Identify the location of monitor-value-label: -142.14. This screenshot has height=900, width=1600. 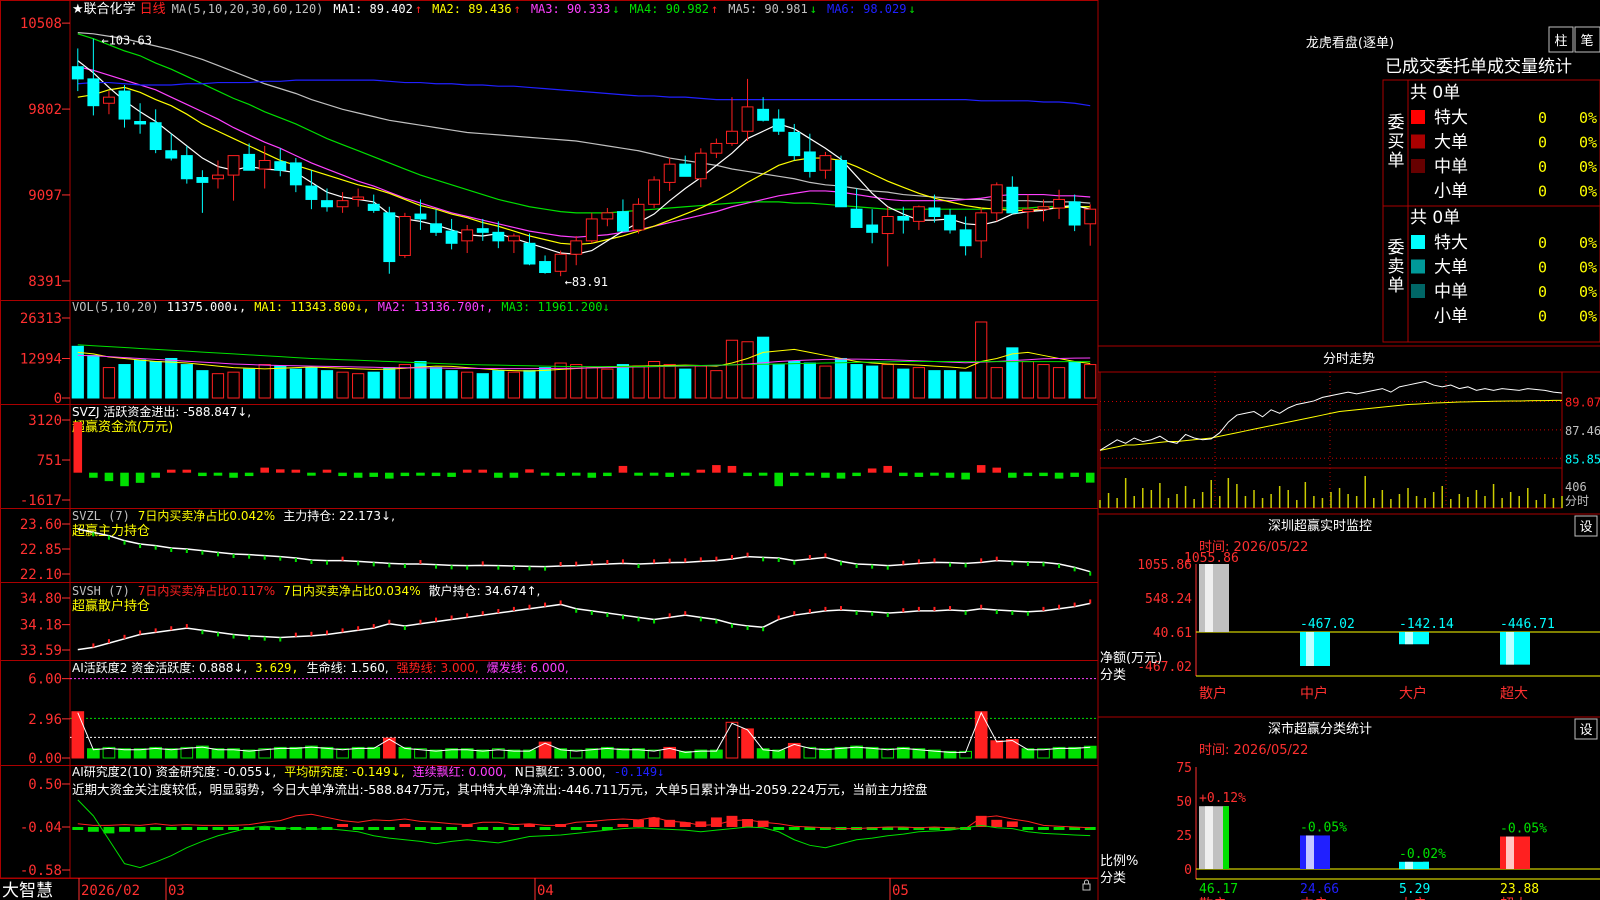
(1426, 624).